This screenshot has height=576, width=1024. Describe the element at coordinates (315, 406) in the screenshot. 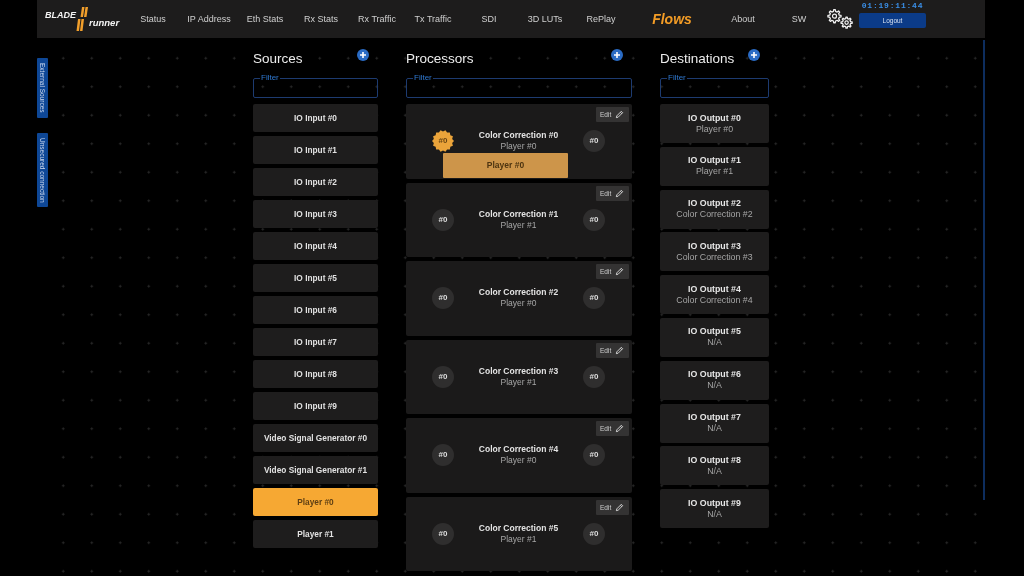

I see `source-item: IO Input #9` at that location.